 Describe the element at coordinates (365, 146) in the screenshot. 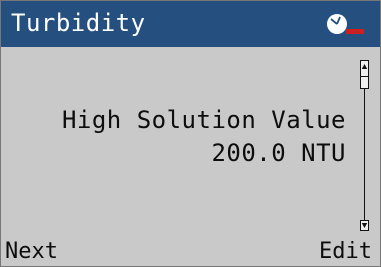

I see `scrollbar` at that location.